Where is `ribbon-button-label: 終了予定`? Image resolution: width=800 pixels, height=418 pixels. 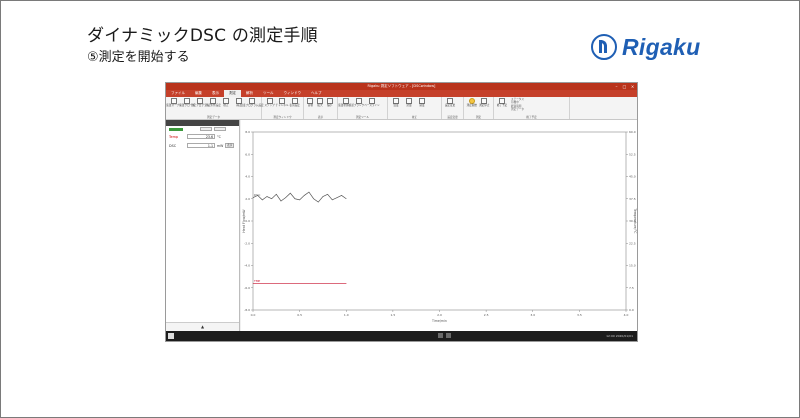
ribbon-button-label: 終了予定 is located at coordinates (502, 105).